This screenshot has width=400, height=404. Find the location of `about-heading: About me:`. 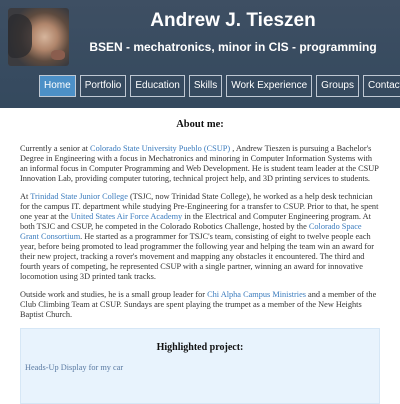

about-heading: About me: is located at coordinates (200, 124).